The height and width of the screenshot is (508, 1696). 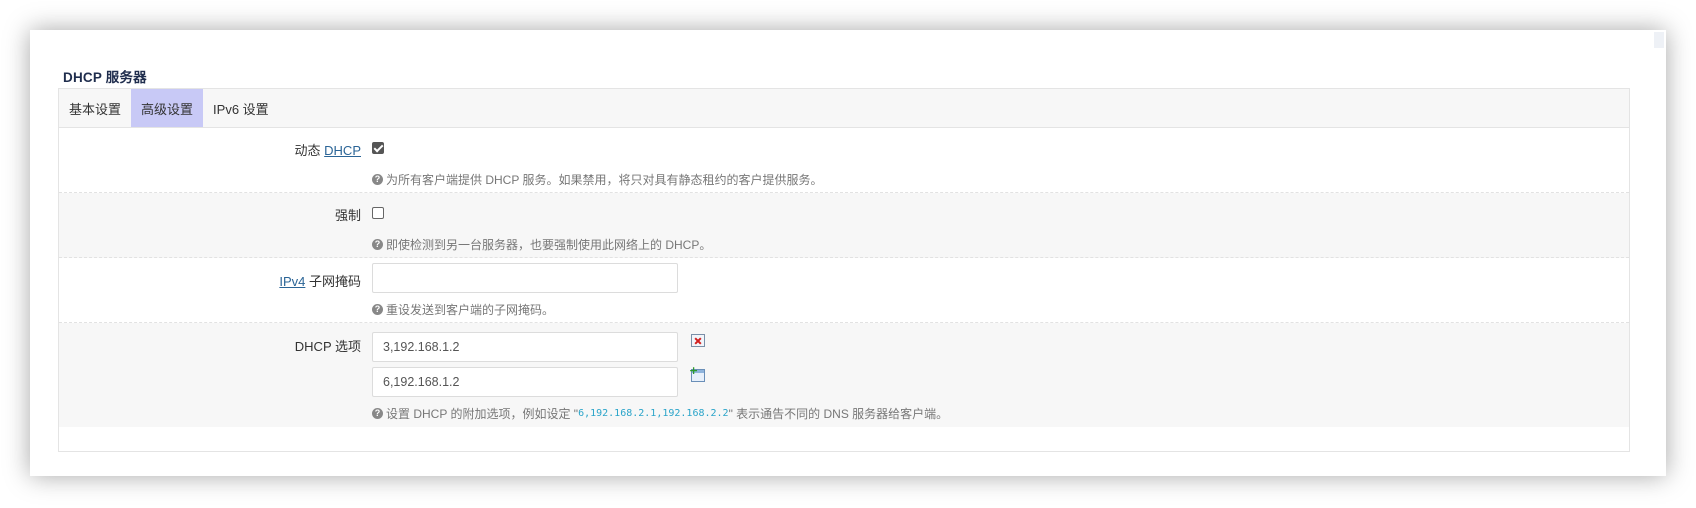 I want to click on row-force: 强制 ? 即使检测到另一台服务器，也要强制使用此网络上的 DHCP。, so click(x=844, y=225).